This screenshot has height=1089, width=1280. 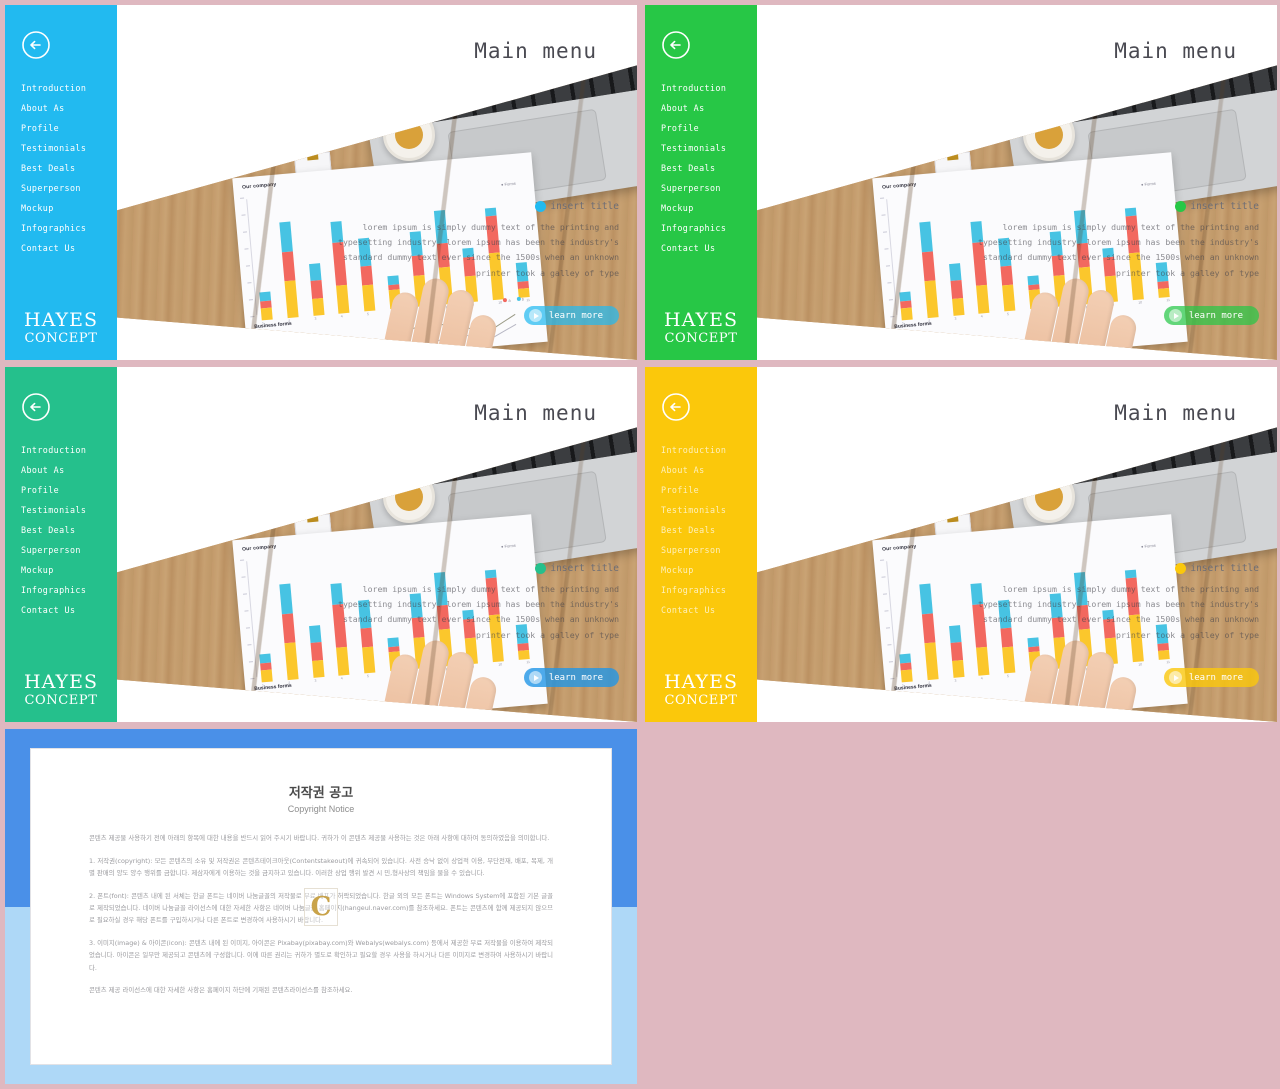 I want to click on brand-line-1: HAYES, so click(x=701, y=682).